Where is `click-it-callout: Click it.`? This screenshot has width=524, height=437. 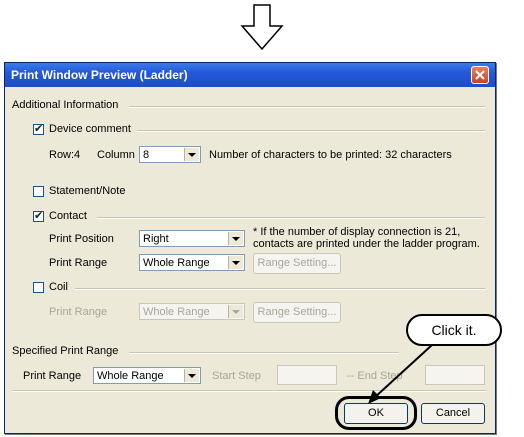 click-it-callout: Click it. is located at coordinates (454, 330).